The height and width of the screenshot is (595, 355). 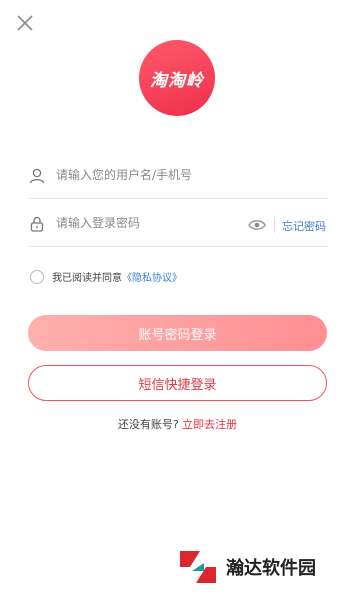 I want to click on privacy-policy-link: 《隐私协议》, so click(x=152, y=276).